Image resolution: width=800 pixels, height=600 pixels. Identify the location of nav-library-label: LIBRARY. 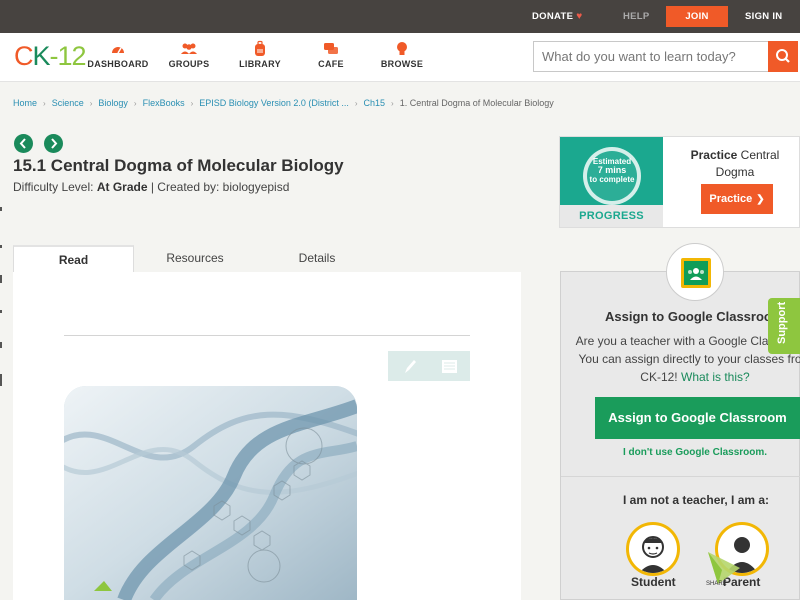
(260, 64).